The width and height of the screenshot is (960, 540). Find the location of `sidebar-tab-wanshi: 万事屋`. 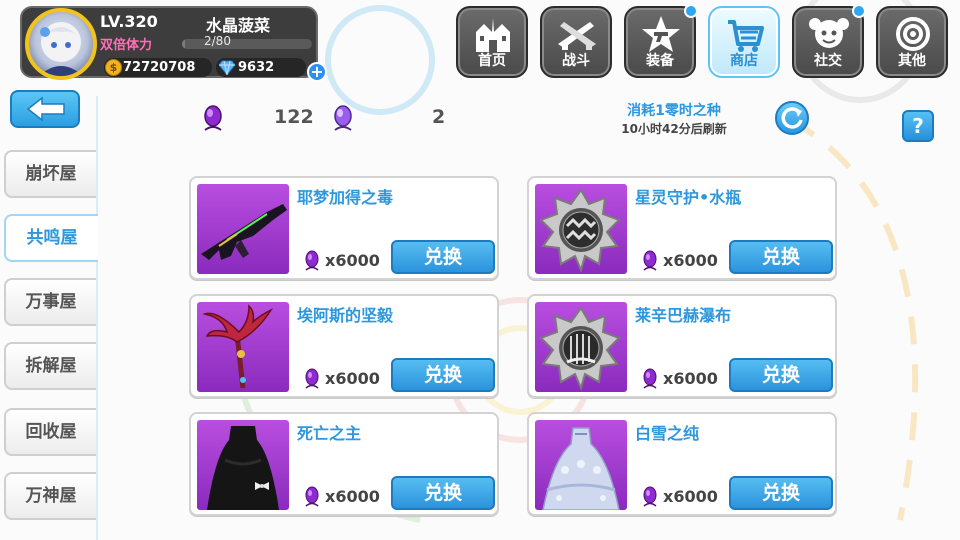

sidebar-tab-wanshi: 万事屋 is located at coordinates (50, 302).